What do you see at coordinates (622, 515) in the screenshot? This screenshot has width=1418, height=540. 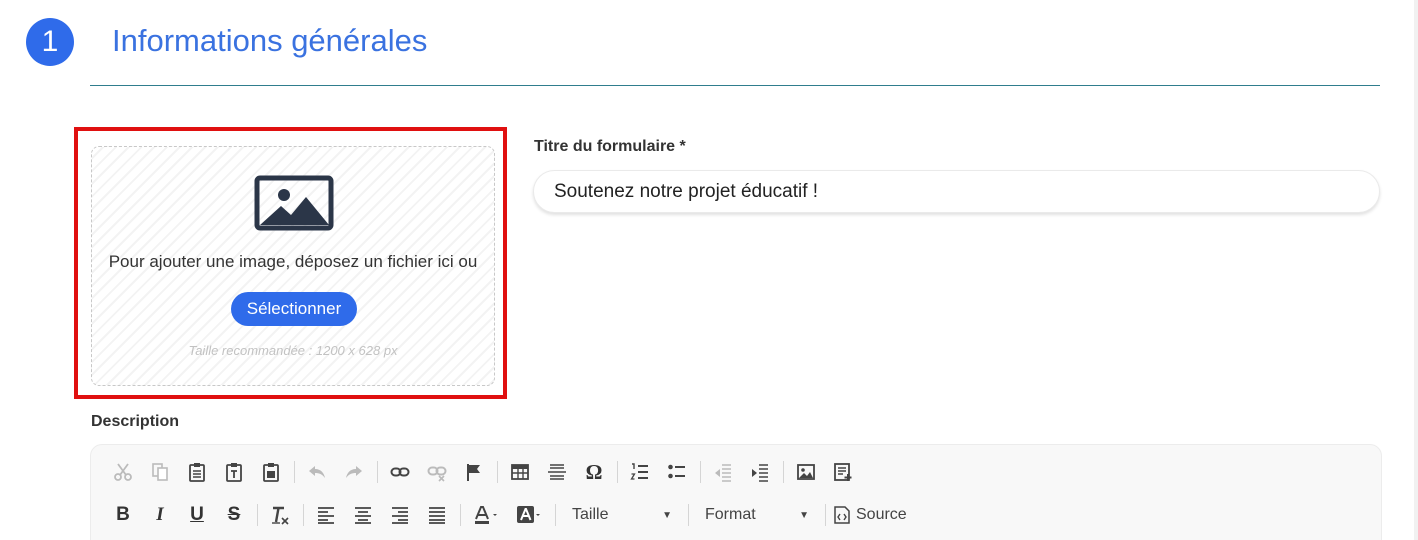 I see `font-size-dropdown: Taille ▼` at bounding box center [622, 515].